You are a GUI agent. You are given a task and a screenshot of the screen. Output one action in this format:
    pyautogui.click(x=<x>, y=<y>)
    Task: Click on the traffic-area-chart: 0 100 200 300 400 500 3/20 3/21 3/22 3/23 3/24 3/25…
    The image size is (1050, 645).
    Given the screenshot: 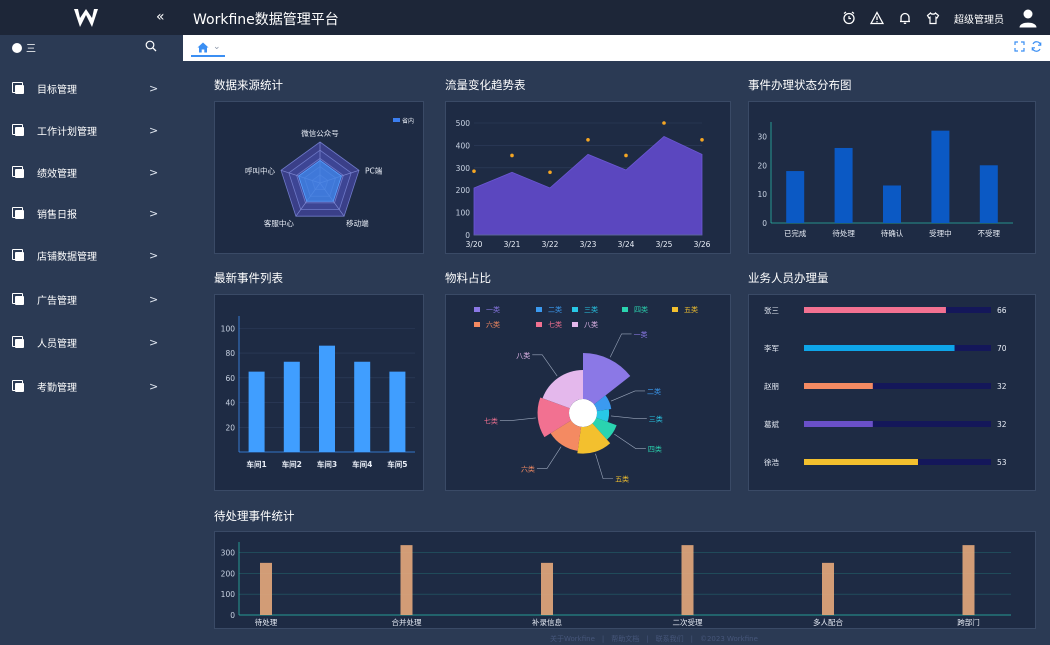 What is the action you would take?
    pyautogui.click(x=583, y=184)
    